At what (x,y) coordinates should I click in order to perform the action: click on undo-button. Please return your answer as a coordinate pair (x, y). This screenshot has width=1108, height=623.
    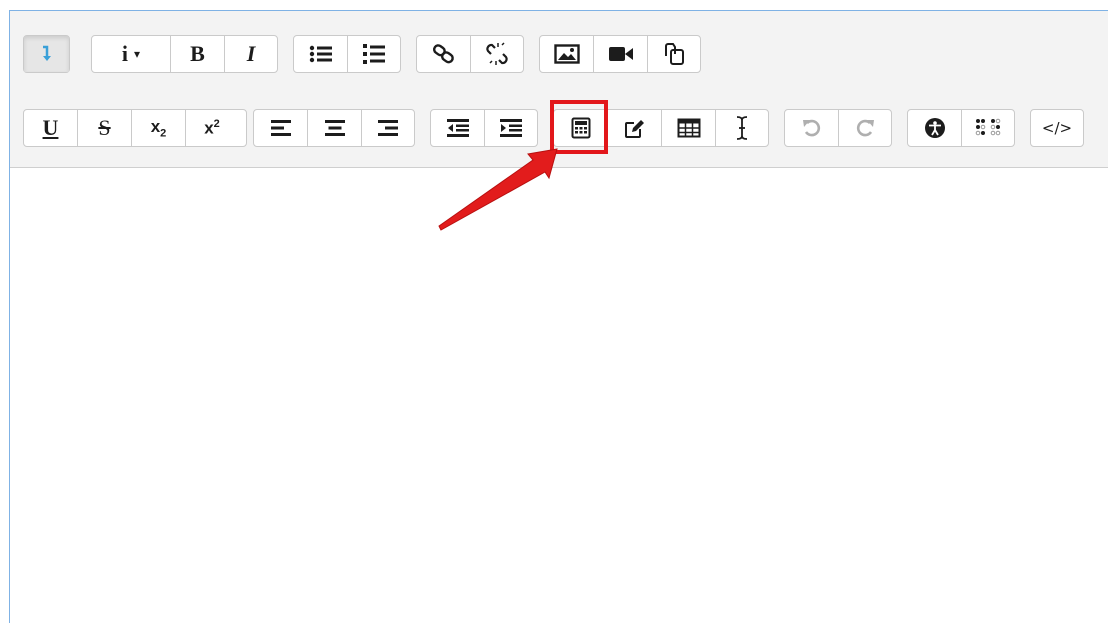
    Looking at the image, I should click on (812, 128).